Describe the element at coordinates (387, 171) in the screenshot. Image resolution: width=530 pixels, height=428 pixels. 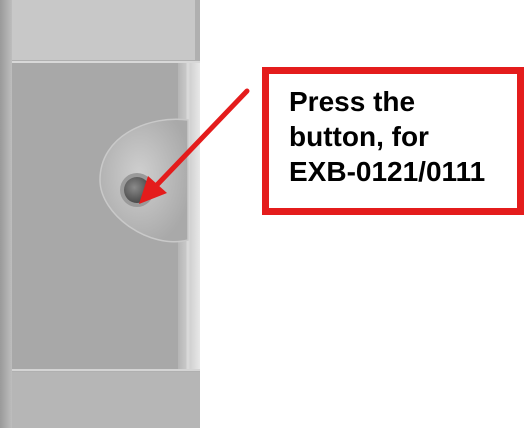
I see `callout-line-3: EXB-0121/0111` at that location.